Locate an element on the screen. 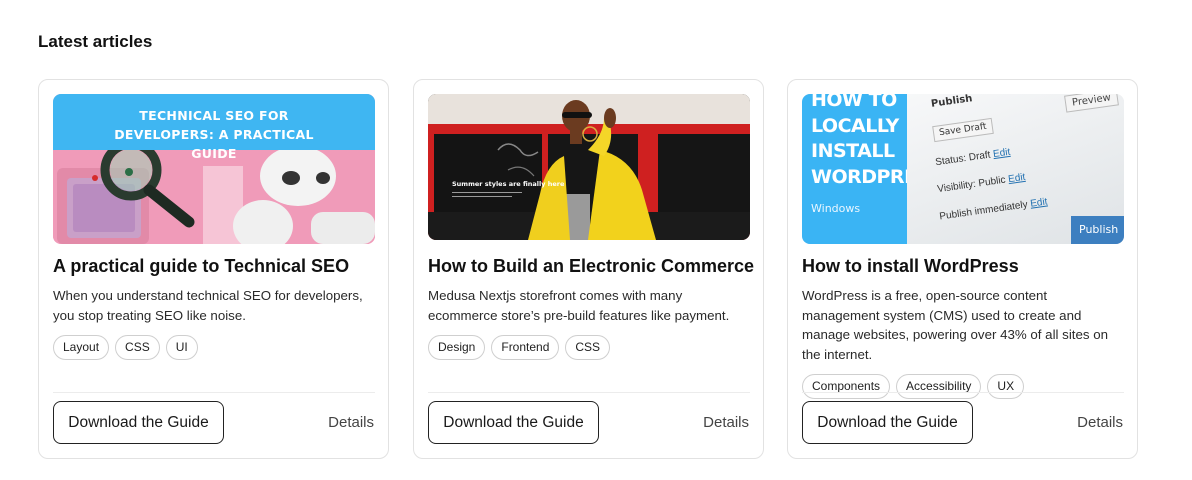 The image size is (1192, 480). tag-list: Design Frontend CSS is located at coordinates (519, 347).